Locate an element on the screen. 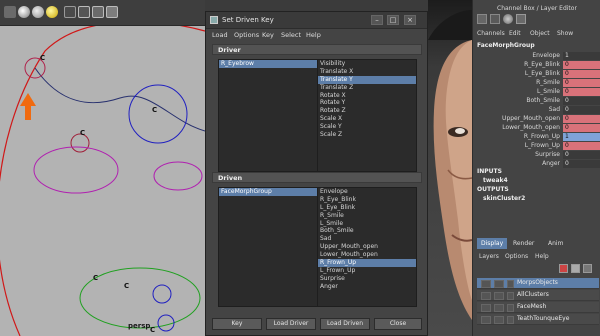 The height and width of the screenshot is (336, 600). channel-attribute-name: Both_Smile is located at coordinates (543, 100).